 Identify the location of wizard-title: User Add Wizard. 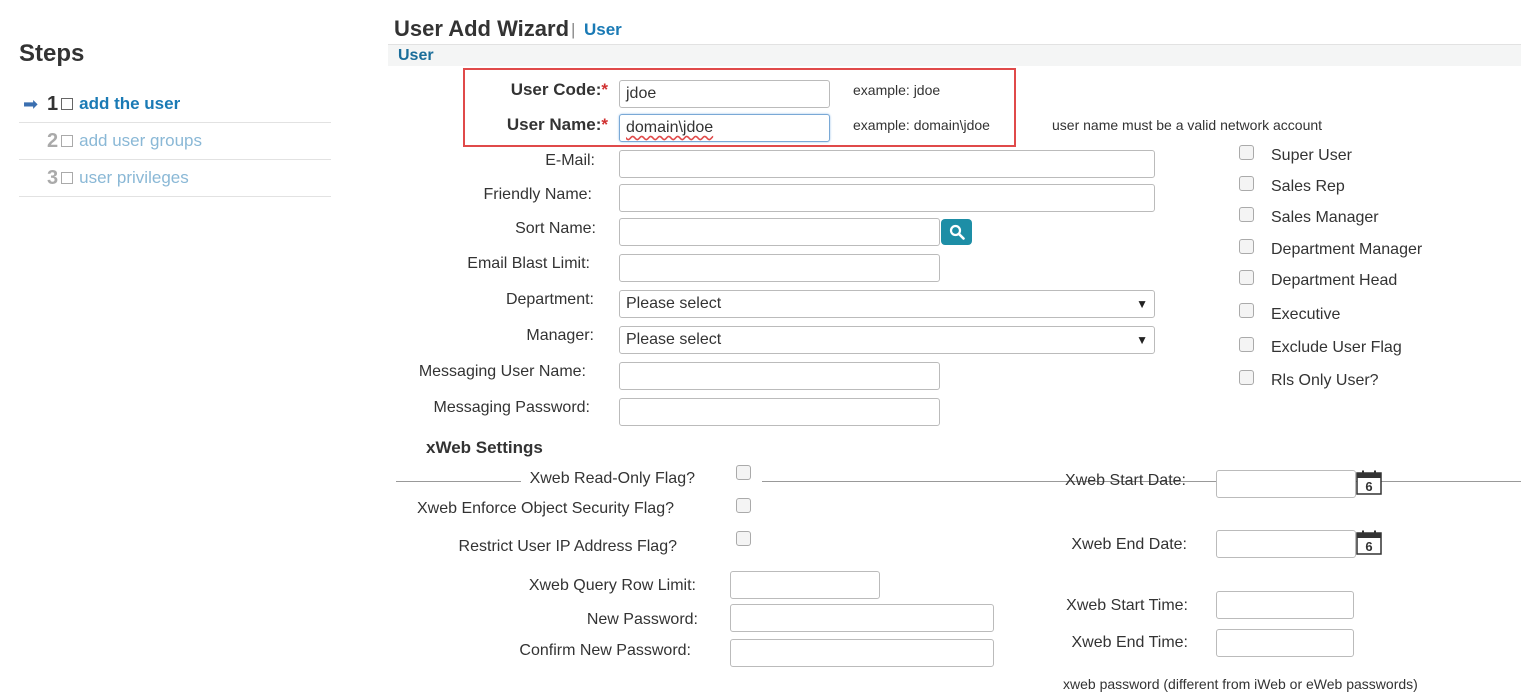
(482, 28).